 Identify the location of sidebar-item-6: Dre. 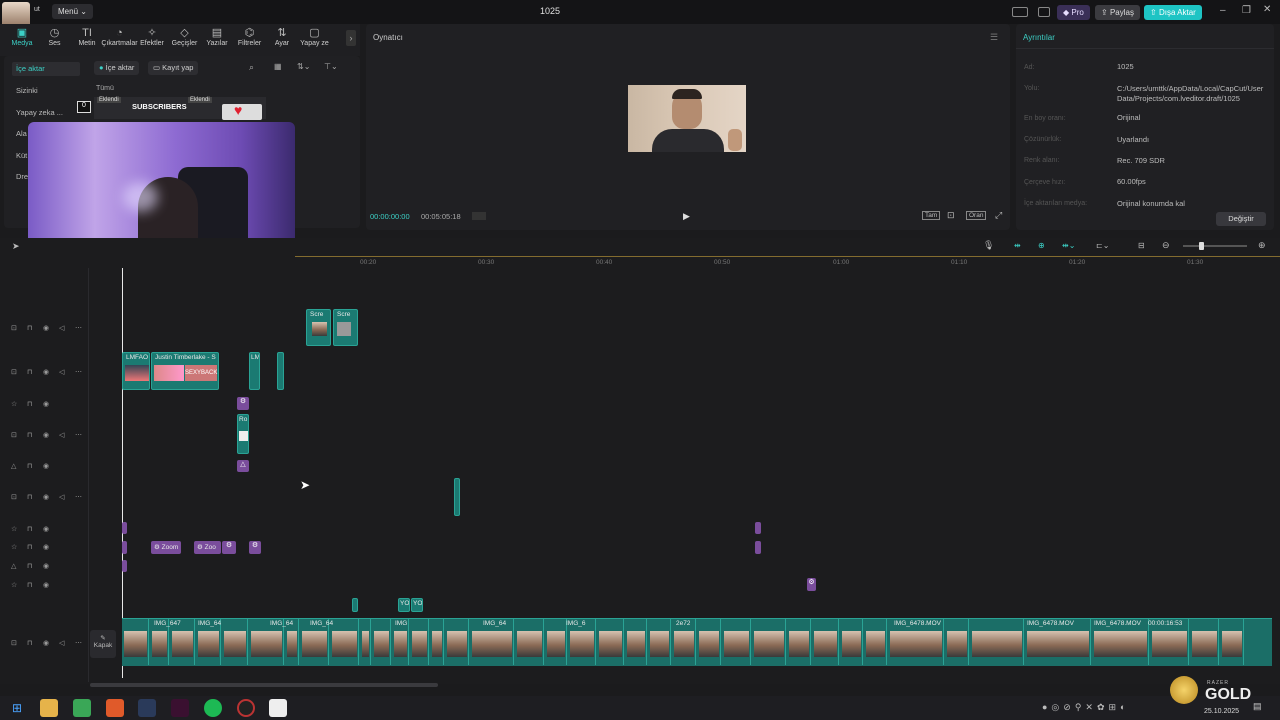
(20, 177).